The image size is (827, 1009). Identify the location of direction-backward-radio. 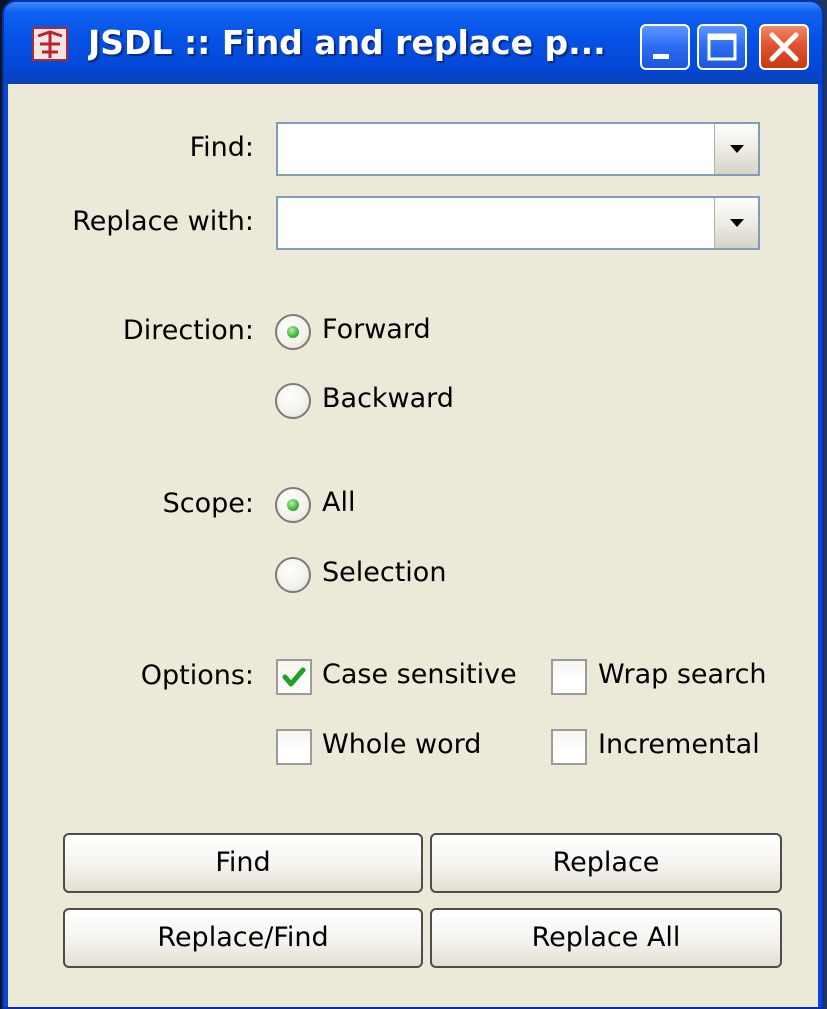
(293, 401).